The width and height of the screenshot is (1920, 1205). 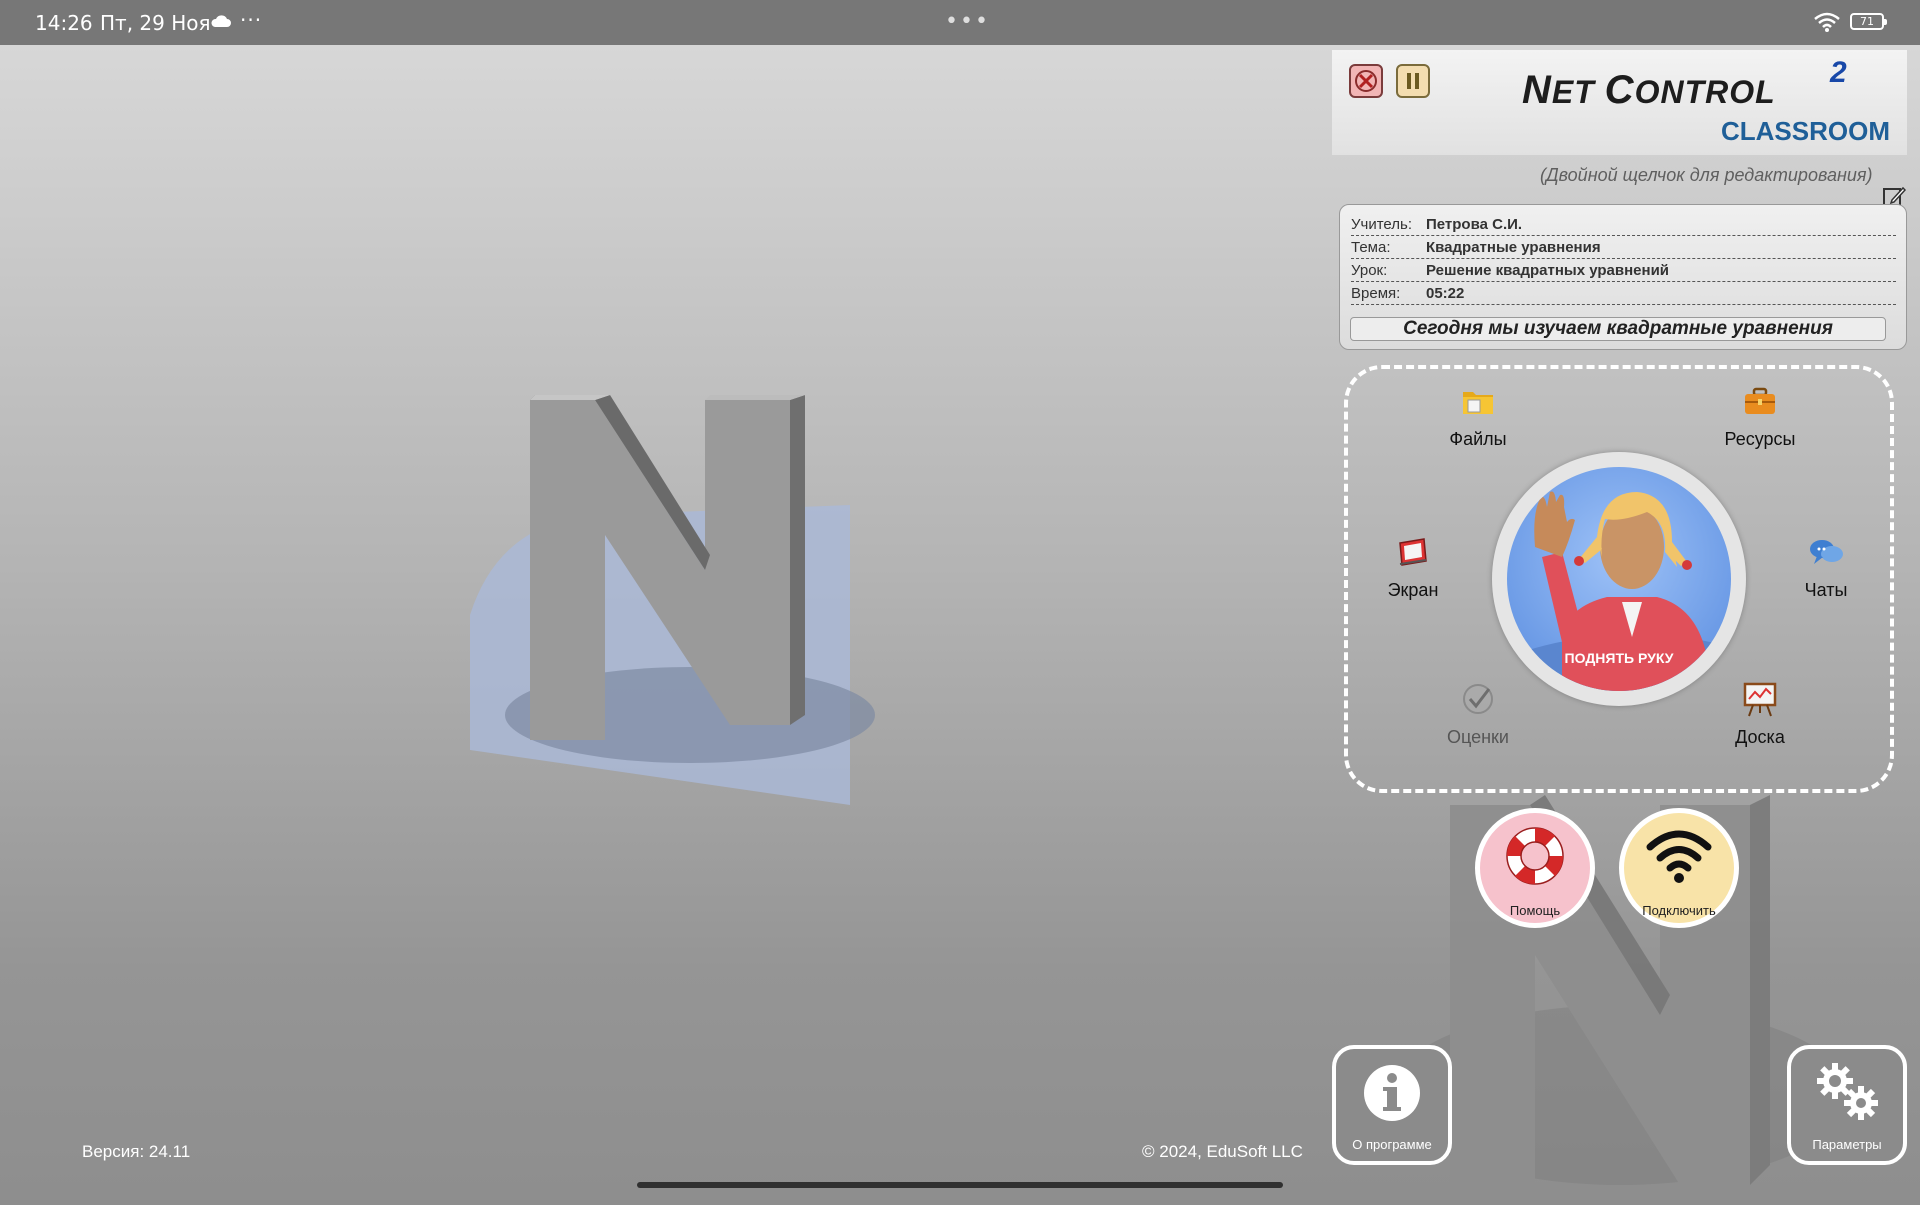 I want to click on about-label: О программе, so click(x=1392, y=1144).